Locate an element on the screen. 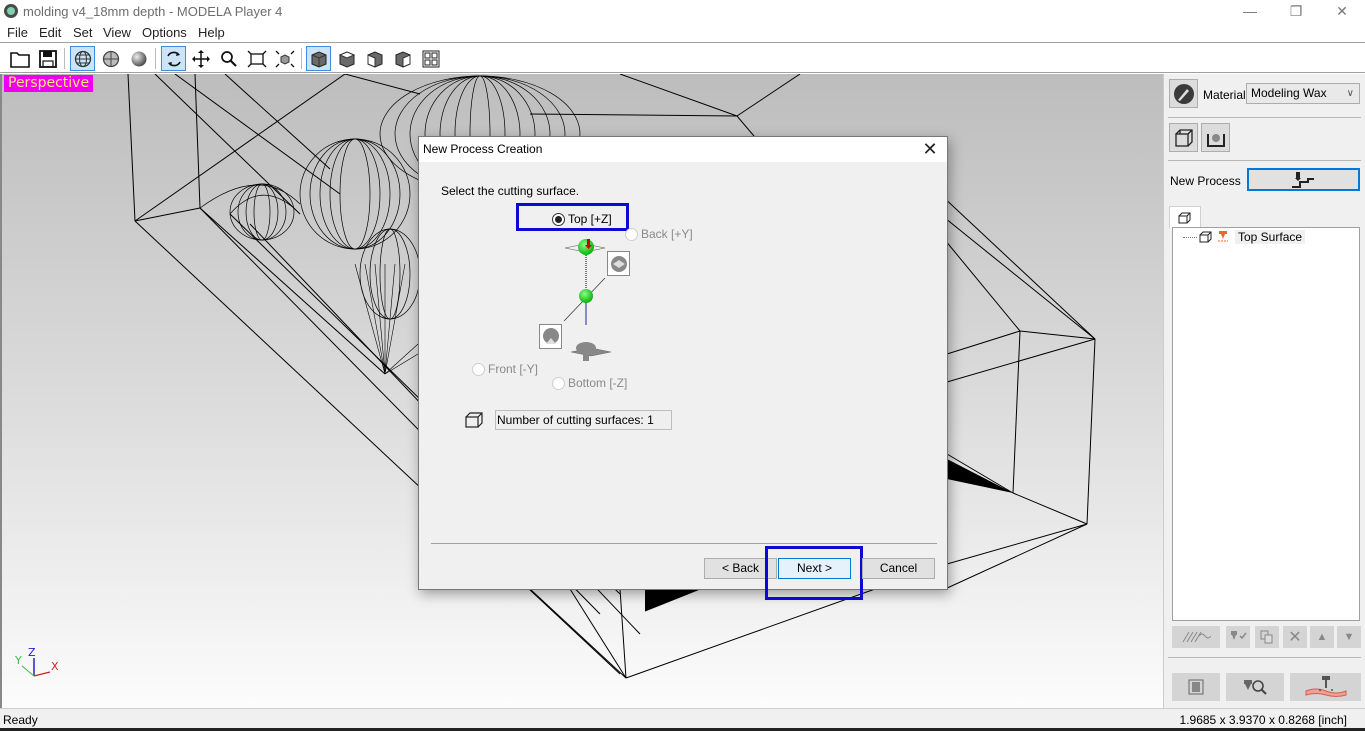 The width and height of the screenshot is (1365, 731). move-down-button: ▼ is located at coordinates (1349, 637).